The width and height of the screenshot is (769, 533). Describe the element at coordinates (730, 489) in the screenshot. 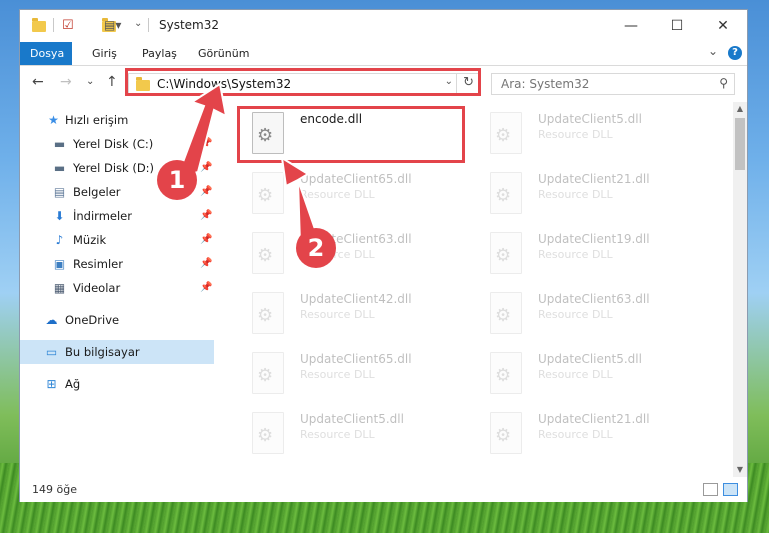

I see `tiles-view-button` at that location.